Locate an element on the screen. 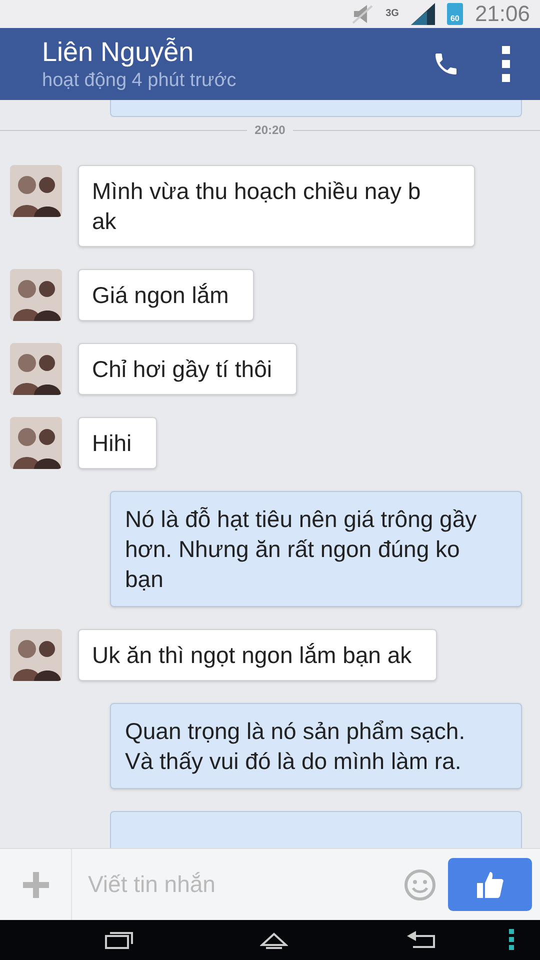  message-input: Viết tin nhắn is located at coordinates (232, 884).